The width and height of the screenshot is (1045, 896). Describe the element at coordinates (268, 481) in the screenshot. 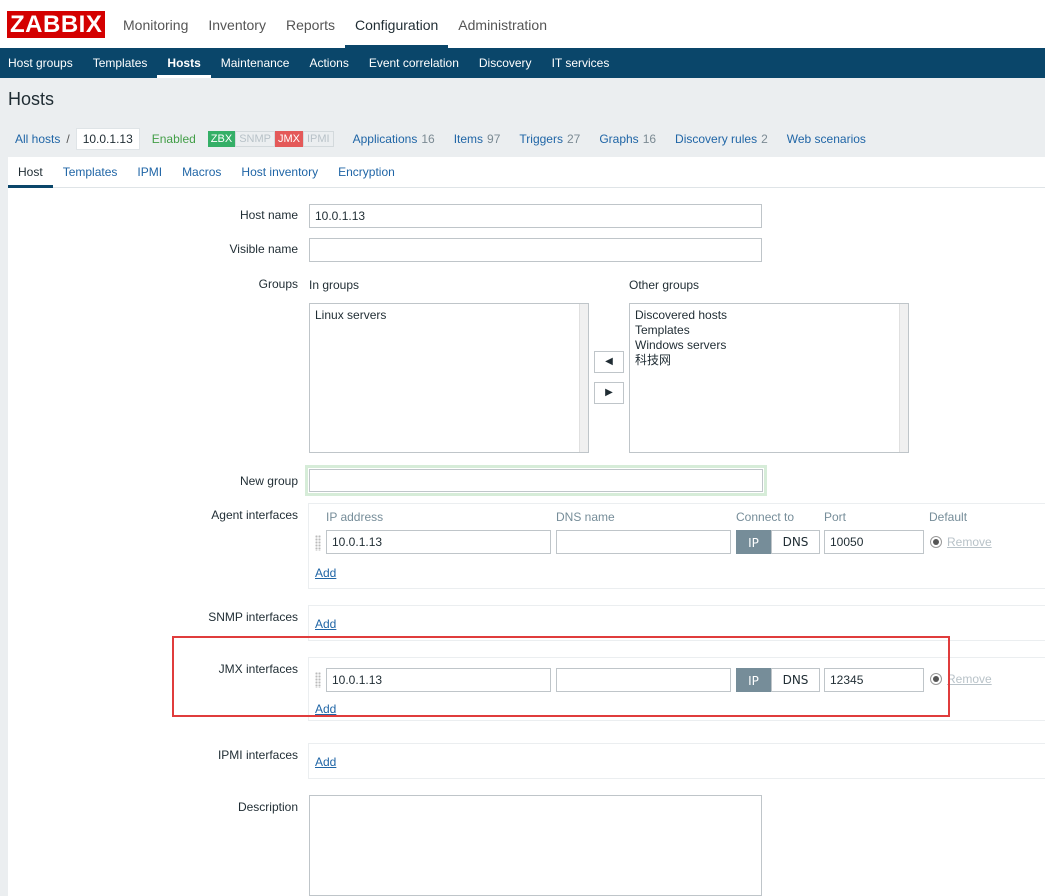

I see `new-group-label: New group` at that location.